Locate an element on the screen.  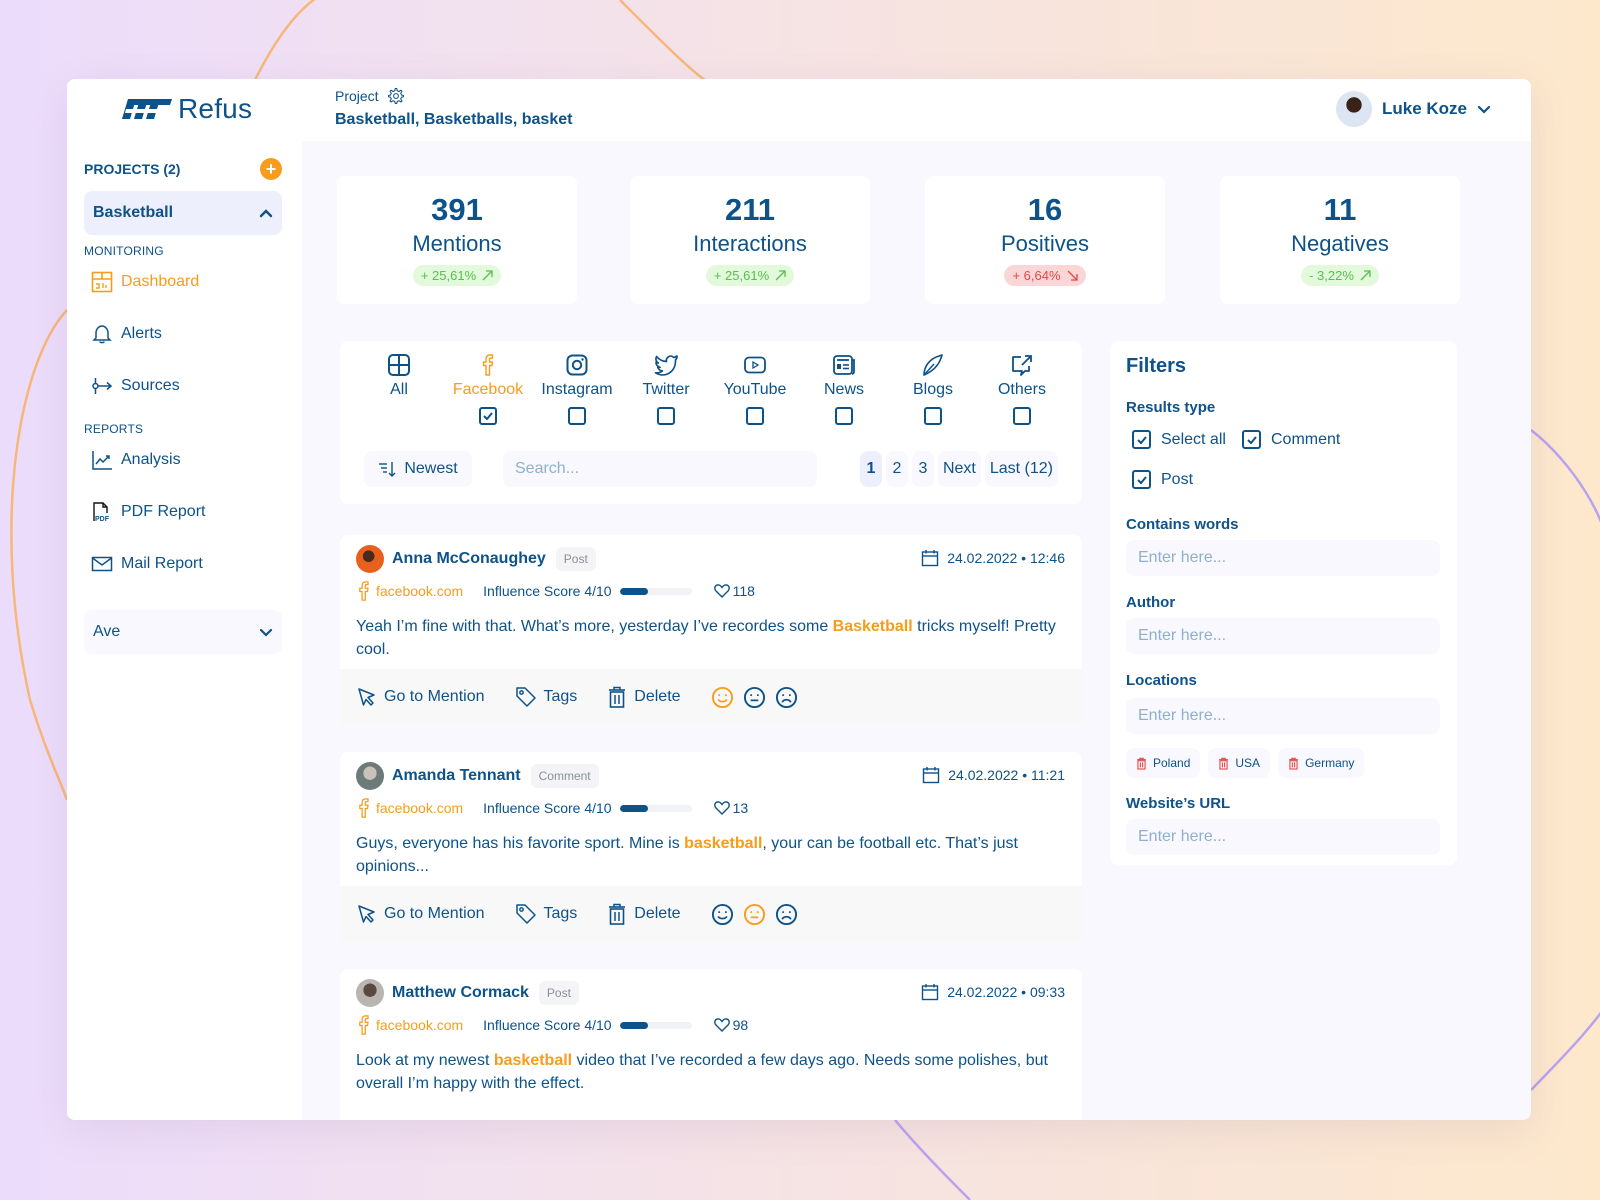
nav-pdf-report: PDF PDF Report is located at coordinates (148, 512).